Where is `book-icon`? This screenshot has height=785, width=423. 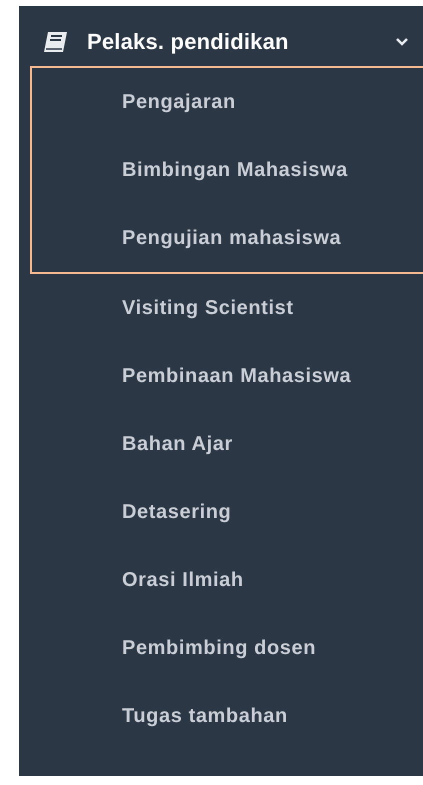
book-icon is located at coordinates (56, 42).